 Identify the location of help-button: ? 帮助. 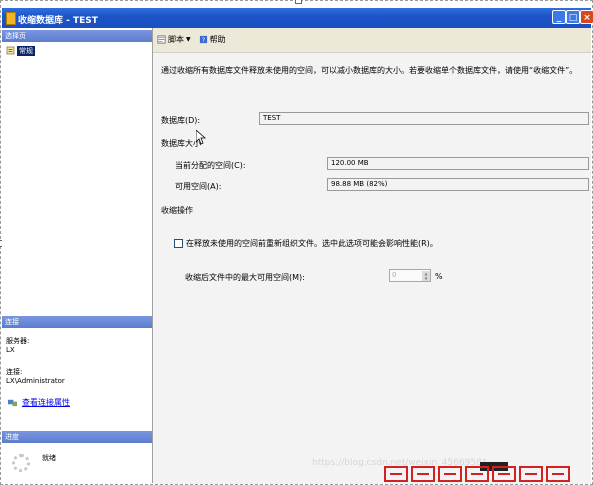
(212, 39).